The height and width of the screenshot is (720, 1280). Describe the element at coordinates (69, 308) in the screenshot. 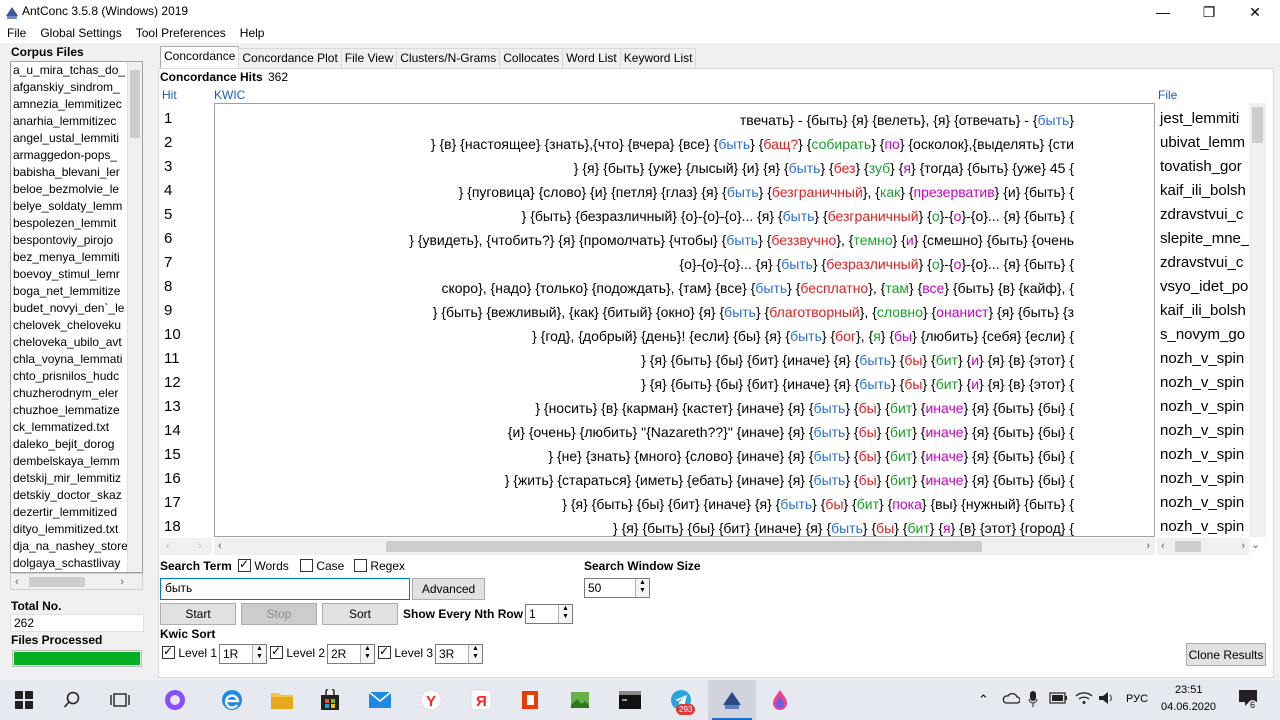

I see `corpus-file-item: budet_novyi_den`_le` at that location.